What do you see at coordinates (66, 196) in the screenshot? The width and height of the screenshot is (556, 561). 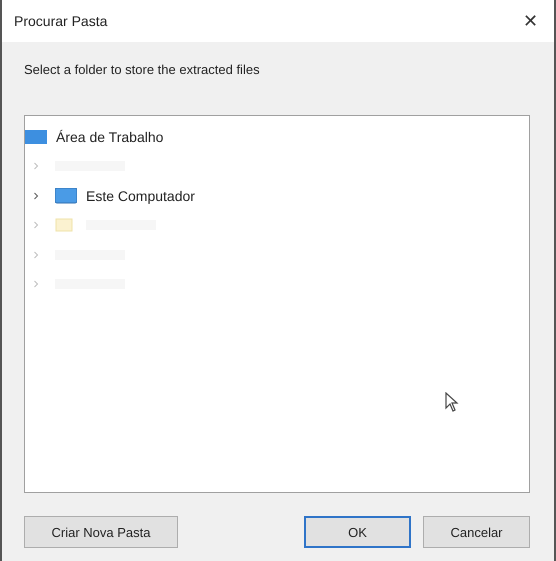 I see `monitor-icon` at bounding box center [66, 196].